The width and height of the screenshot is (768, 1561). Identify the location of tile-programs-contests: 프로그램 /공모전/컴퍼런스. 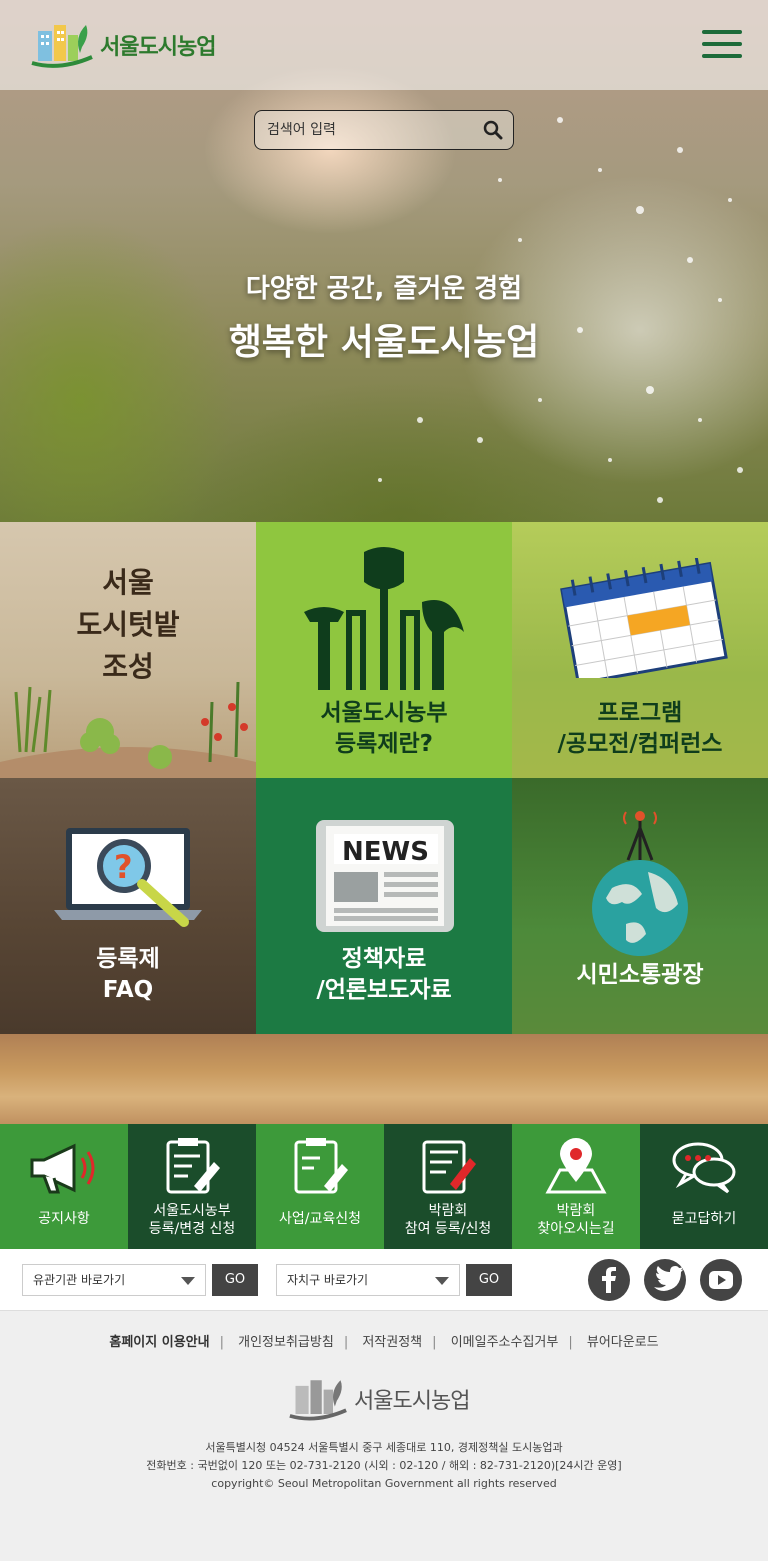
(640, 650).